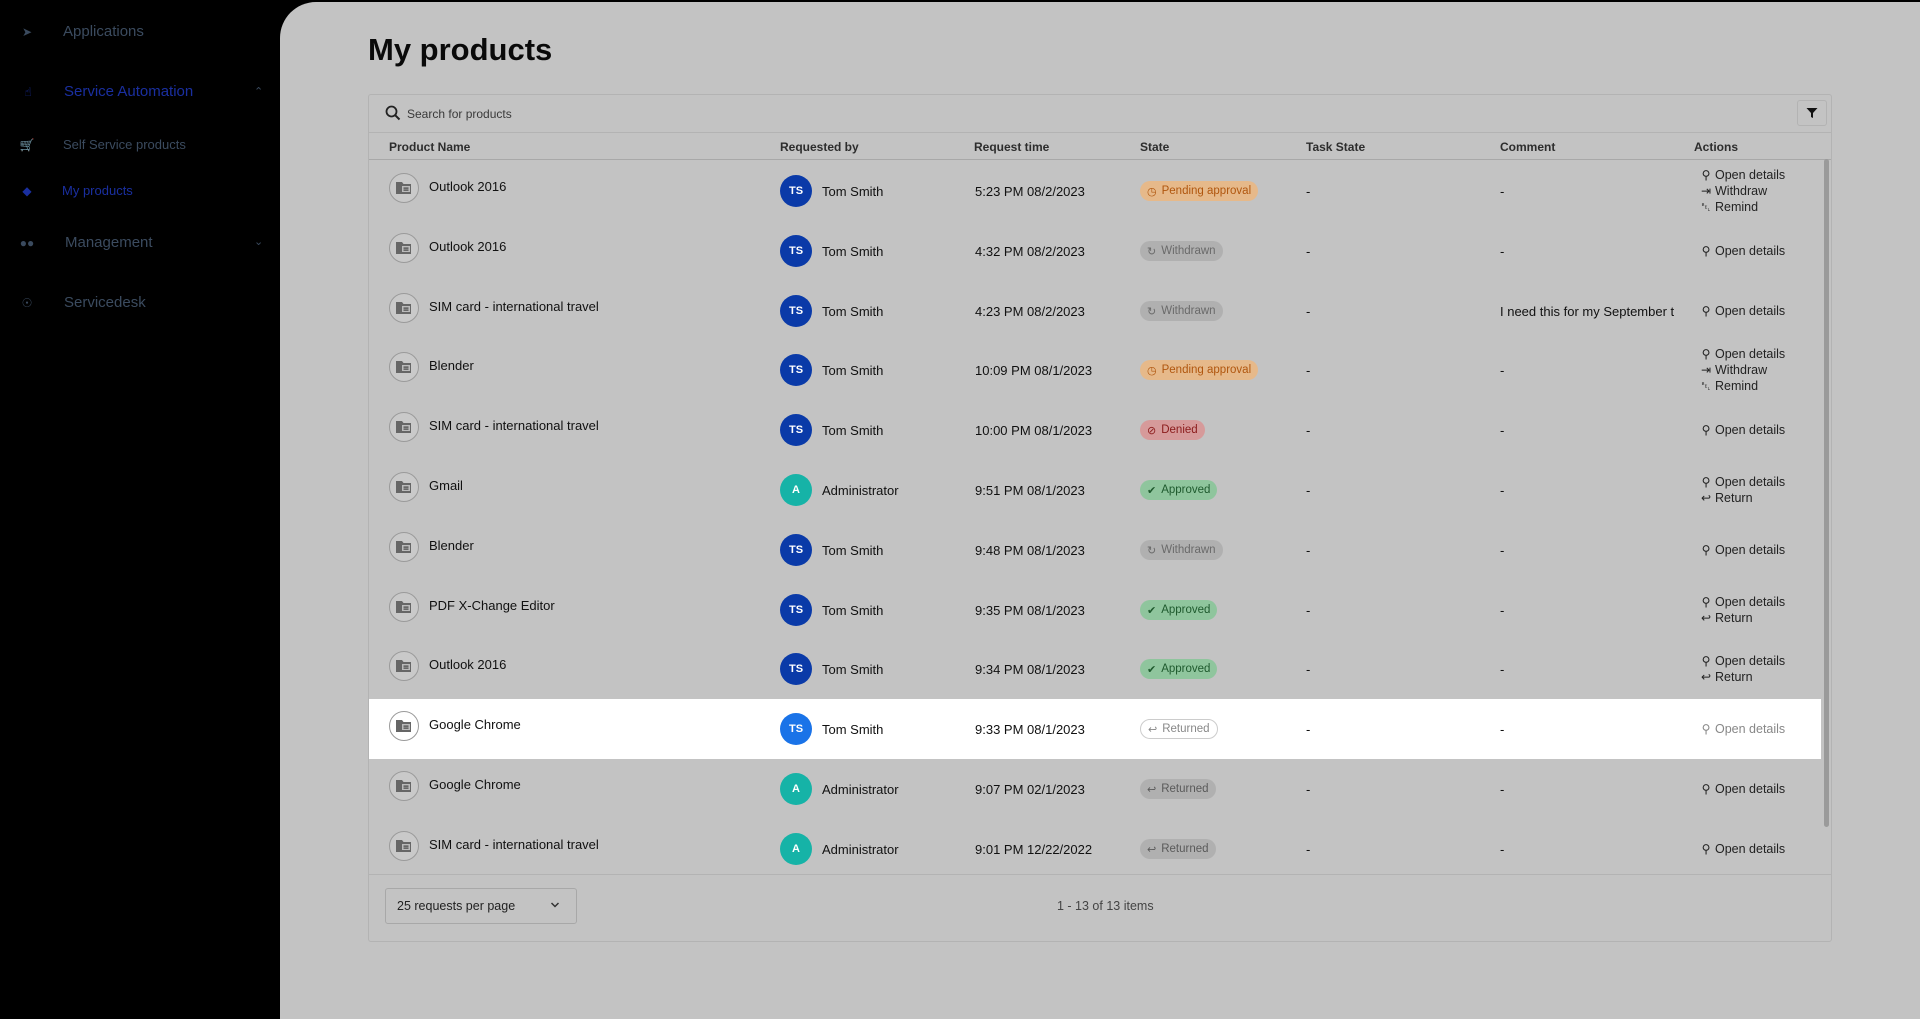 The width and height of the screenshot is (1920, 1019). I want to click on return-icon: ↩, so click(1152, 849).